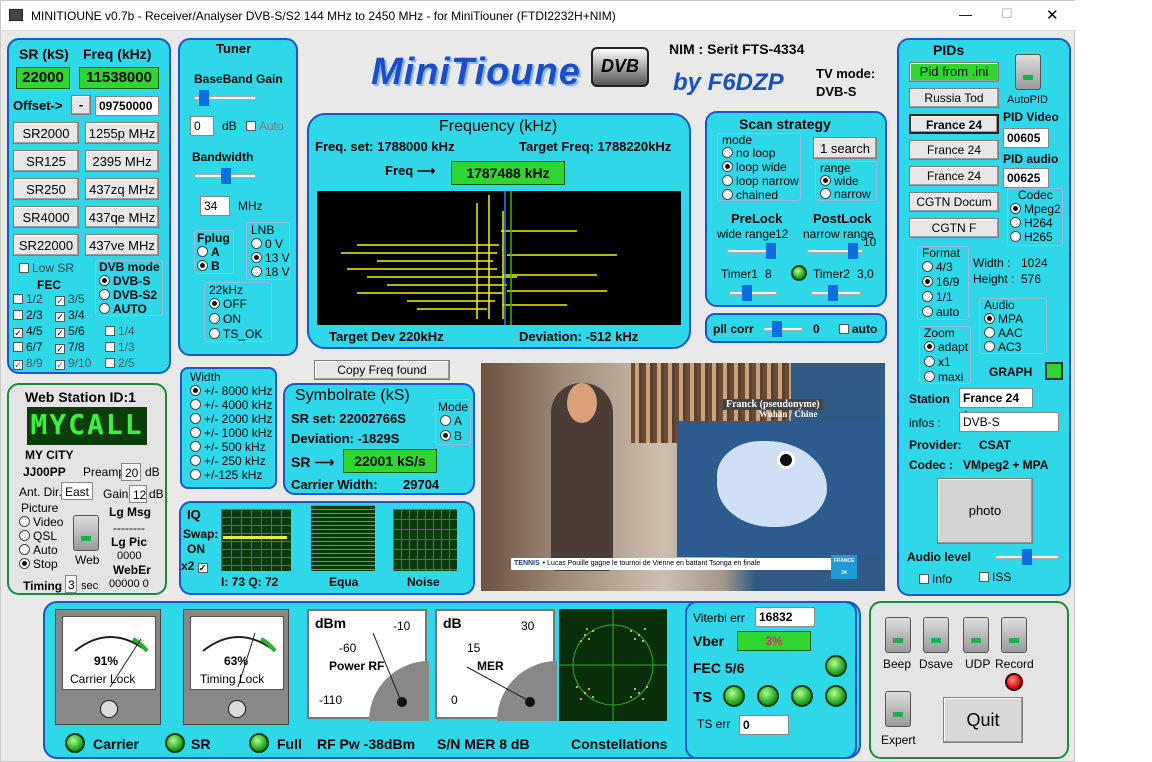 The width and height of the screenshot is (1152, 762). What do you see at coordinates (747, 293) in the screenshot?
I see `timer1-thumb` at bounding box center [747, 293].